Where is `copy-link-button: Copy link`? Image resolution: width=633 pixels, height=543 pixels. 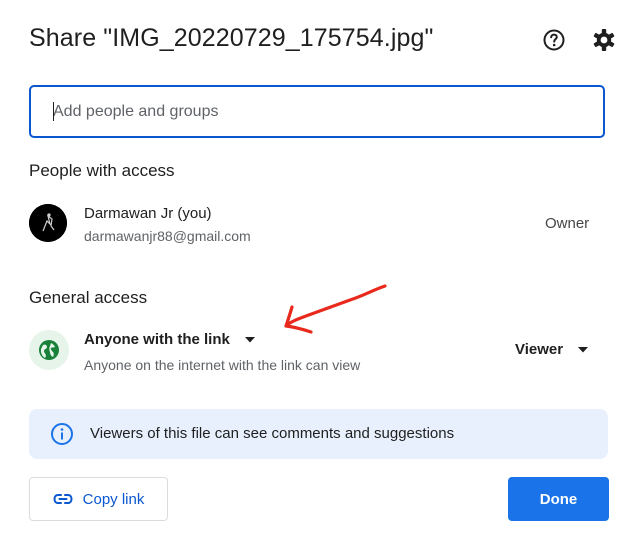 copy-link-button: Copy link is located at coordinates (98, 499).